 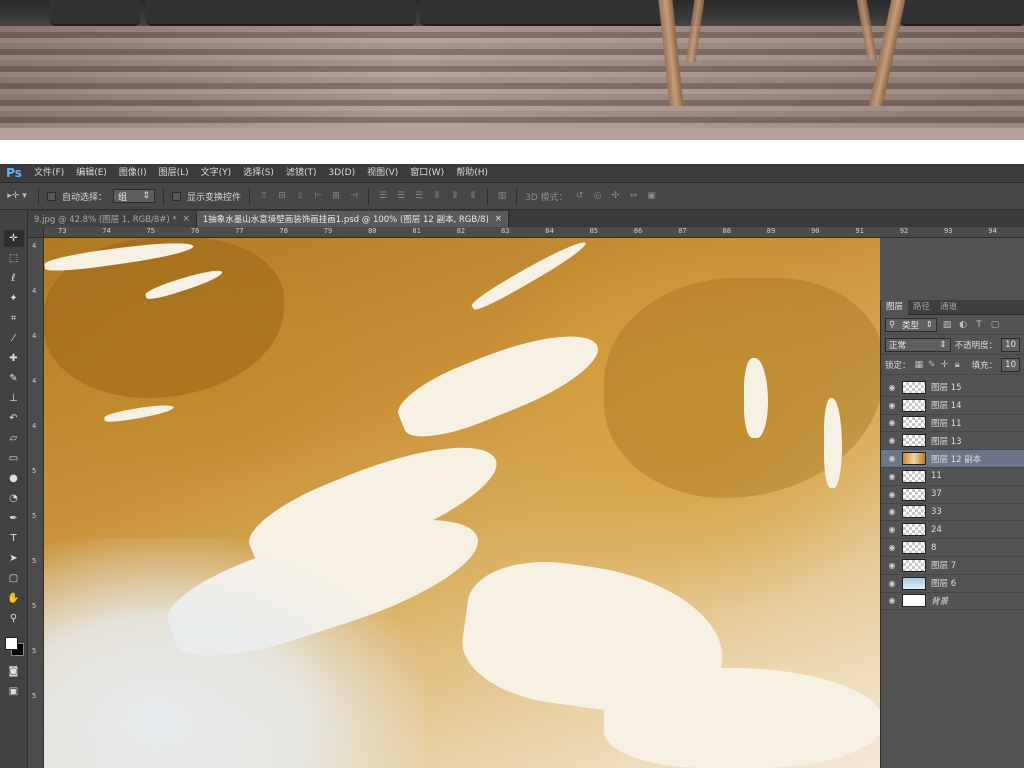 I want to click on hand-tool-icon: ✋, so click(x=14, y=598).